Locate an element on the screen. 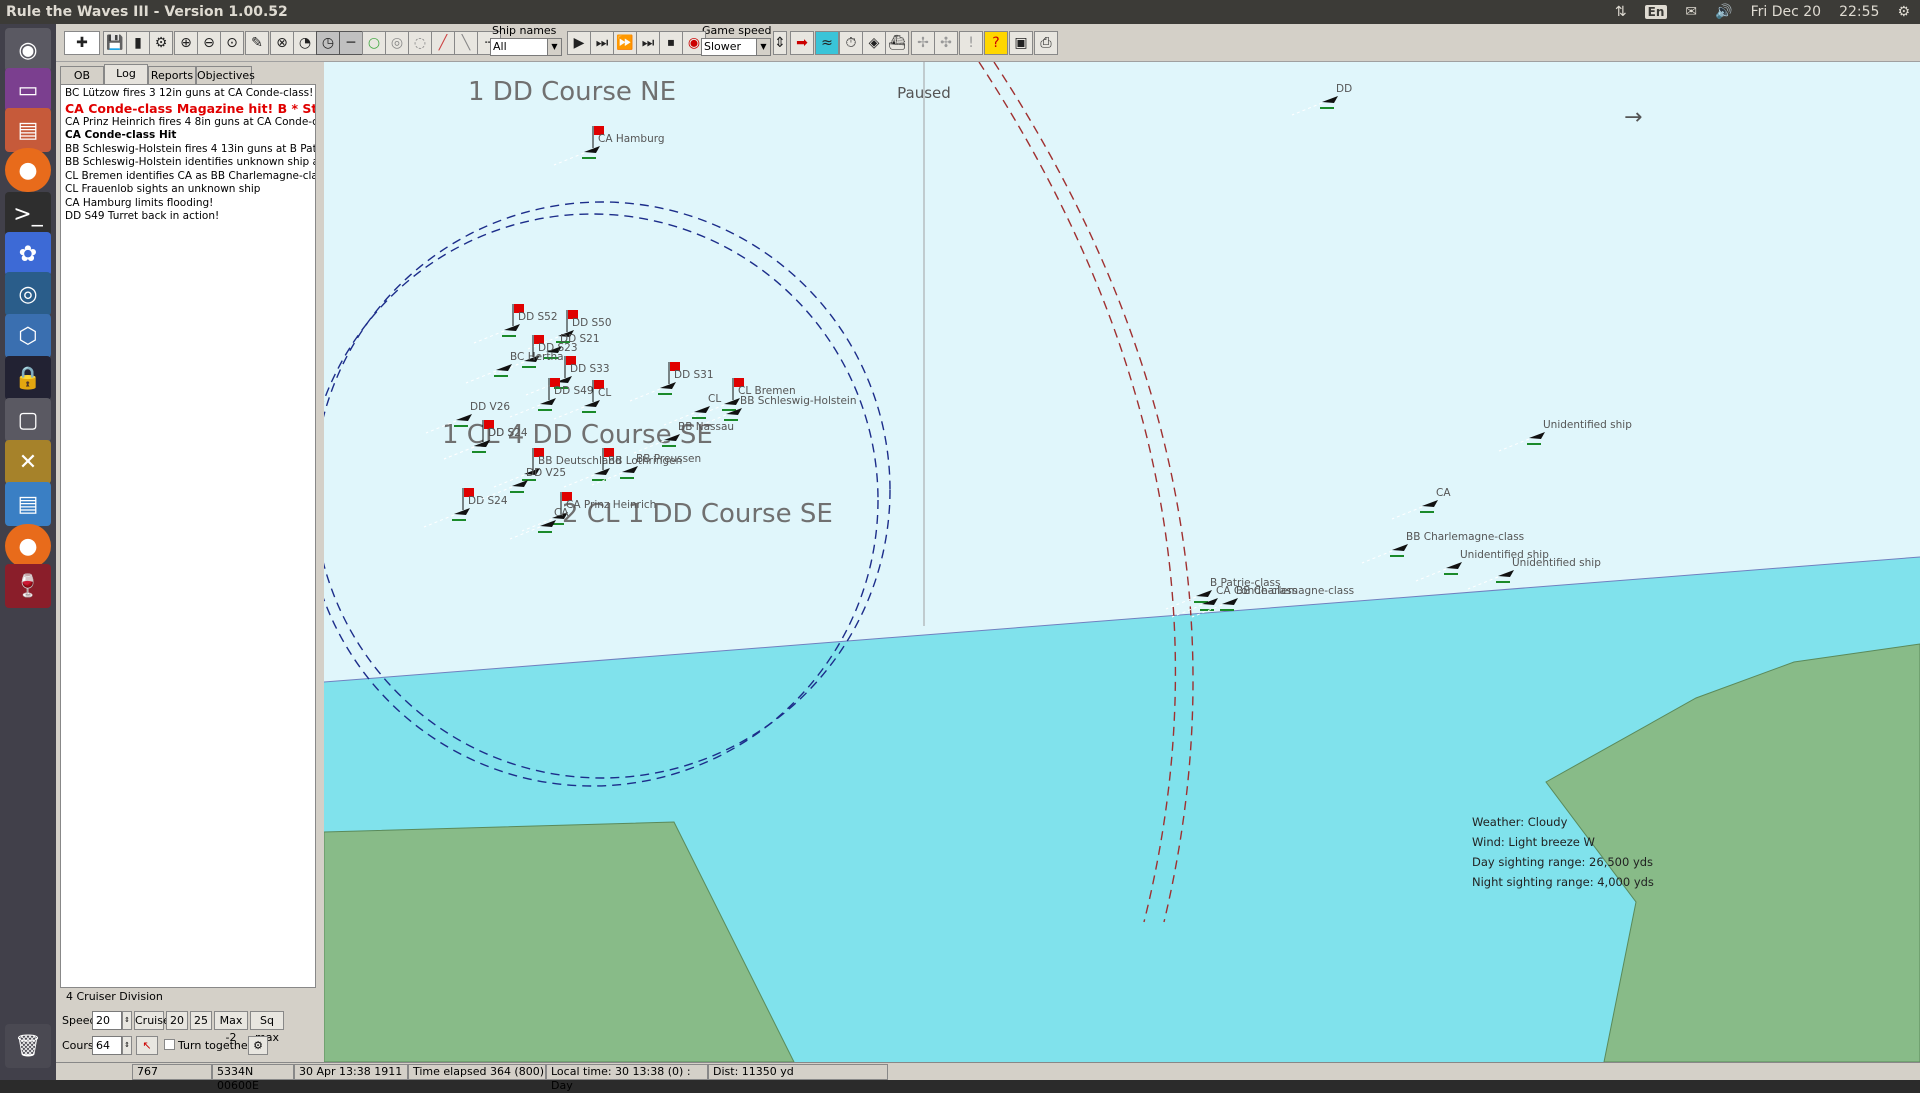 This screenshot has height=1093, width=1920. torpedo-line-icon: ╱ is located at coordinates (443, 43).